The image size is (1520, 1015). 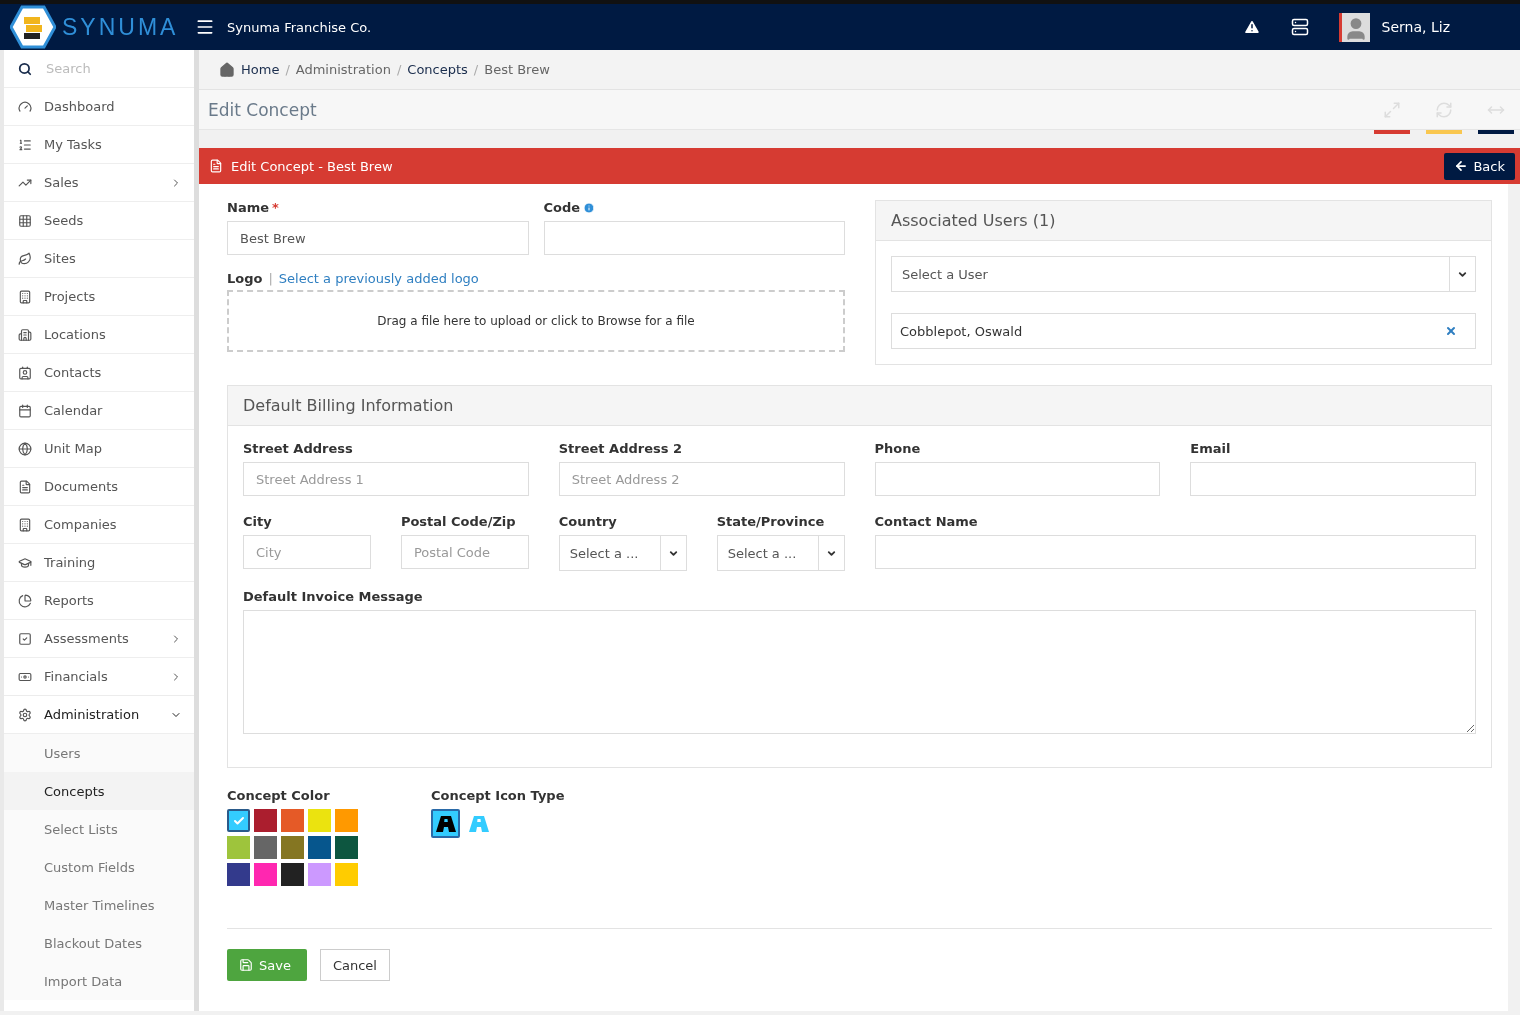 I want to click on file-dropzone: Drag a file here to upload or click to Browse for a file, so click(x=536, y=321).